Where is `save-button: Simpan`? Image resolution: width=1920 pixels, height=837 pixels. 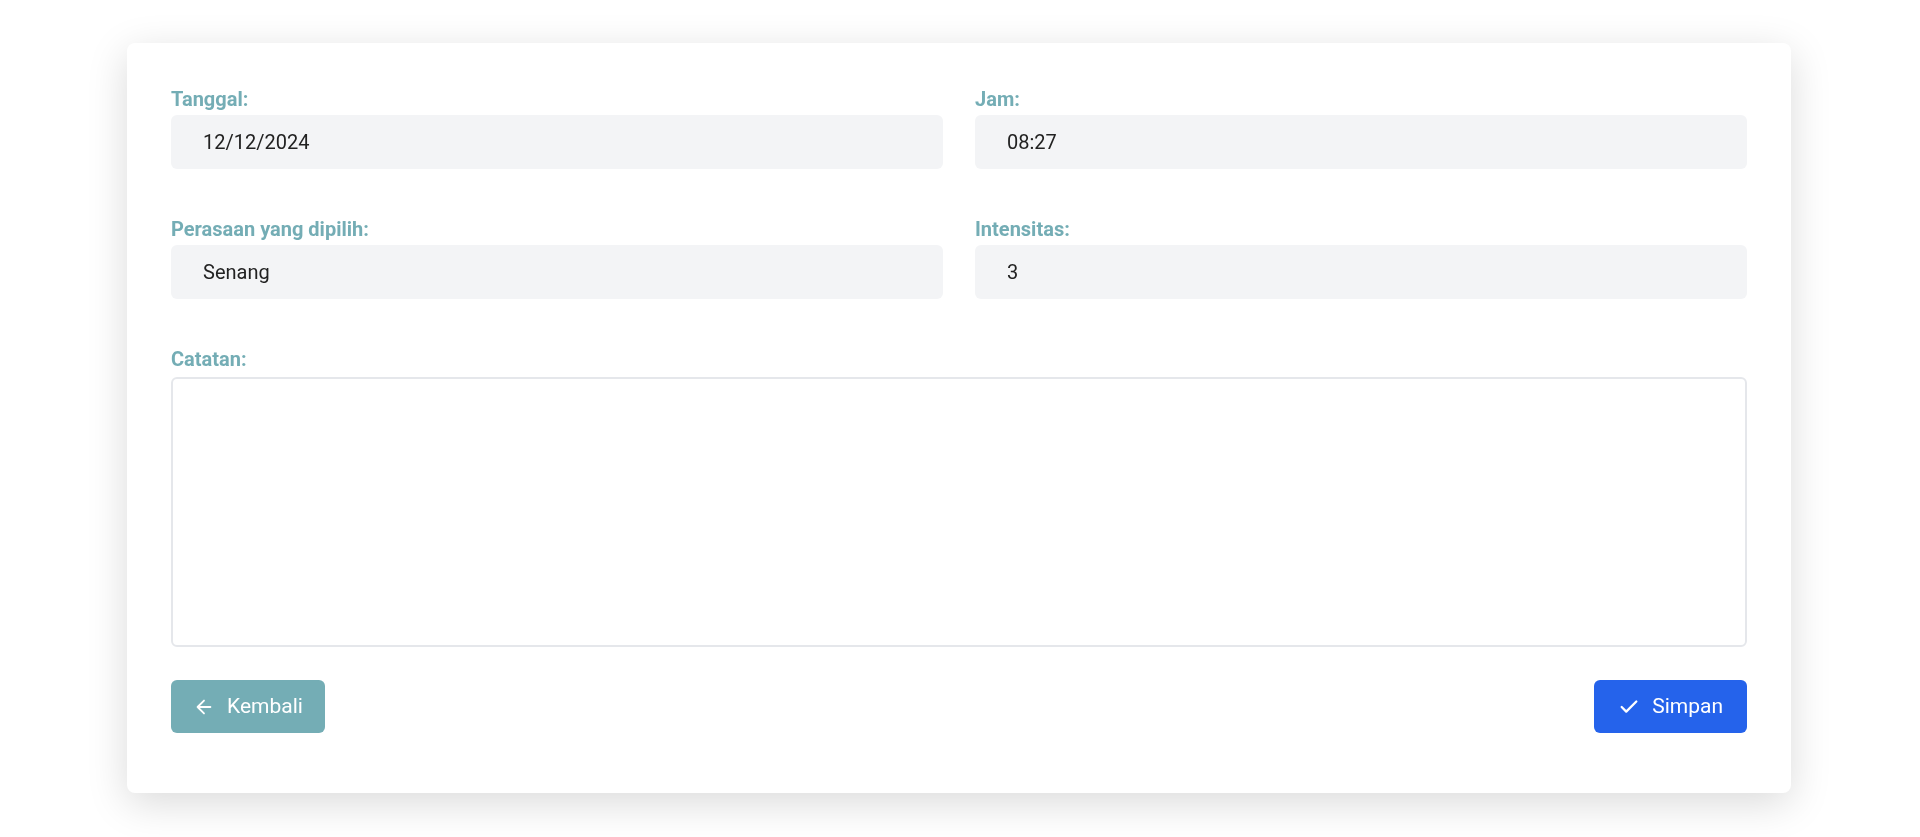 save-button: Simpan is located at coordinates (1670, 706).